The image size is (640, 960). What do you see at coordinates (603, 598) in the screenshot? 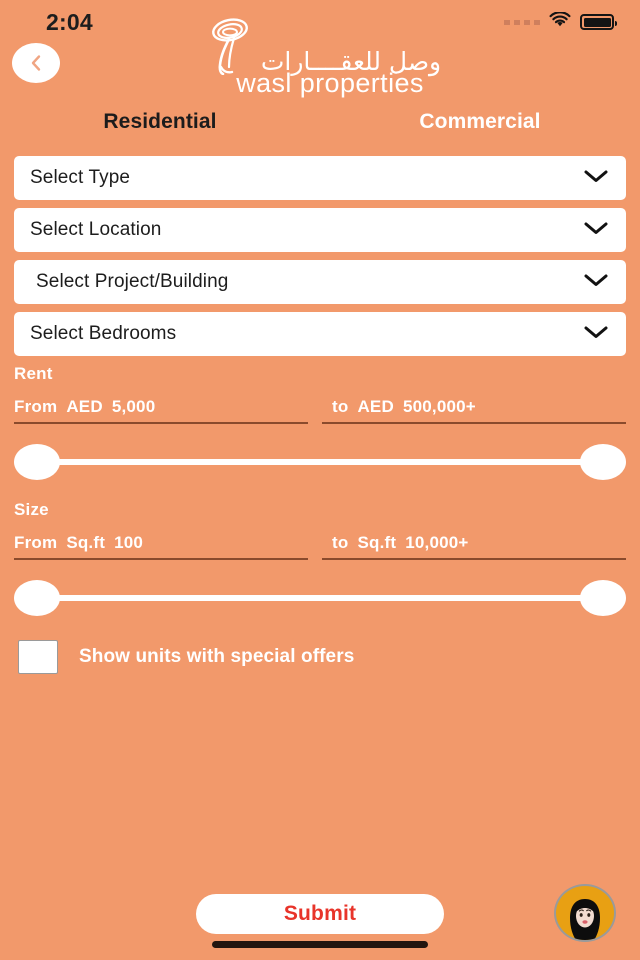
I see `size-slider-thumb-max` at bounding box center [603, 598].